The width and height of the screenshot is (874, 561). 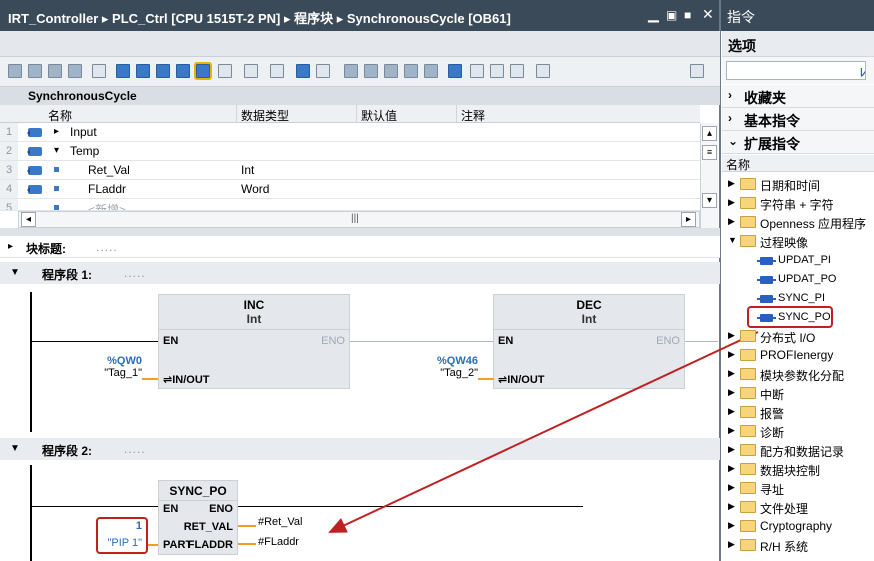 What do you see at coordinates (798, 119) in the screenshot?
I see `basic-instructions-section: › 基本指令` at bounding box center [798, 119].